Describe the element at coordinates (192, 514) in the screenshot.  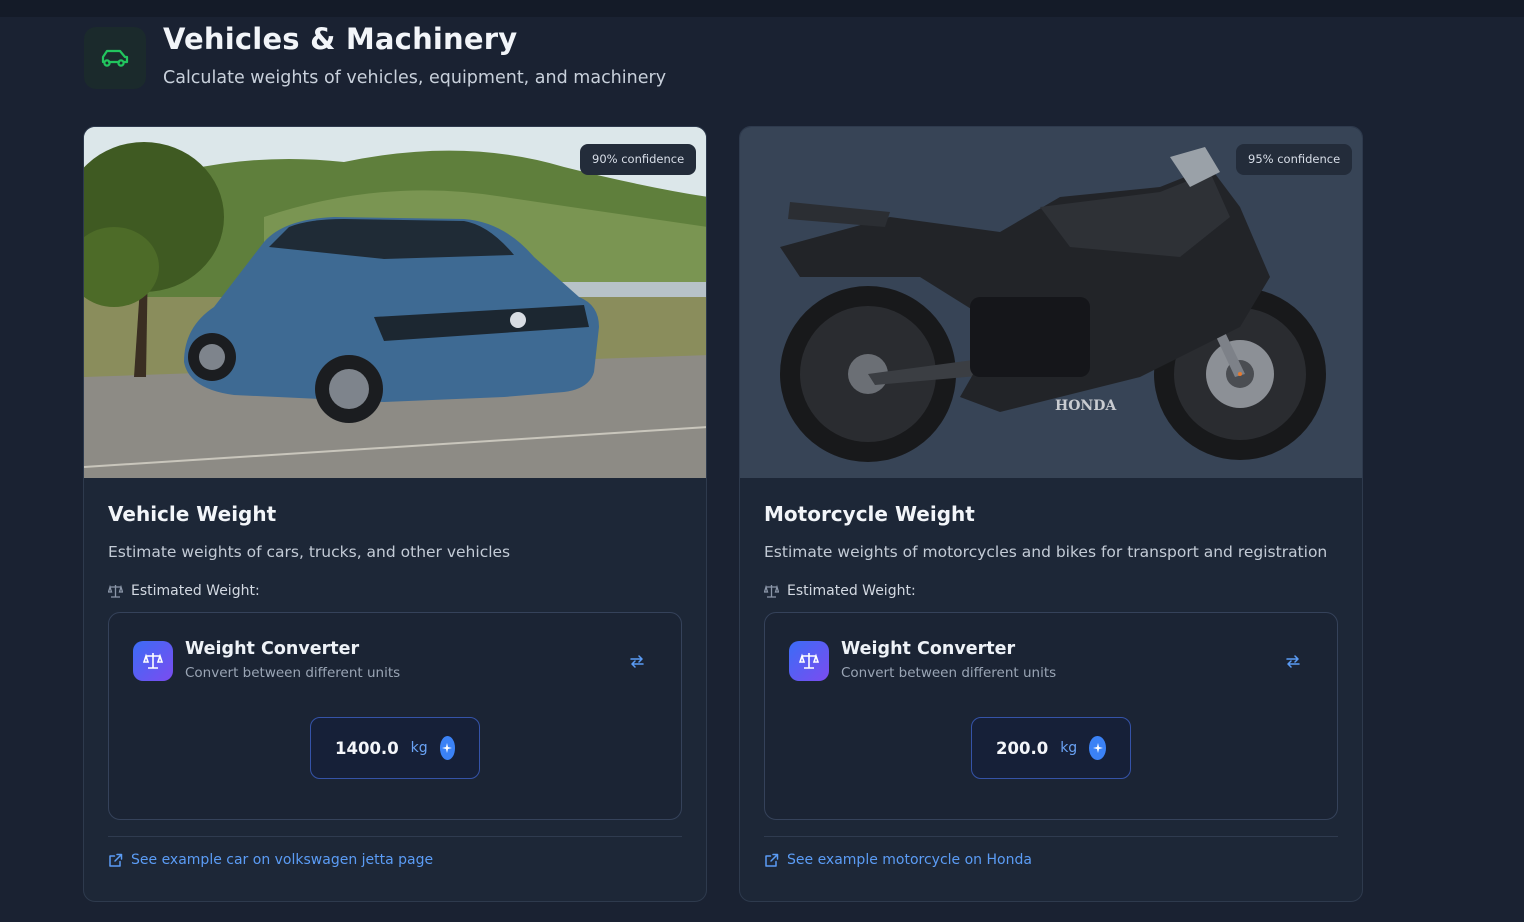
I see `card-title: Vehicle Weight` at that location.